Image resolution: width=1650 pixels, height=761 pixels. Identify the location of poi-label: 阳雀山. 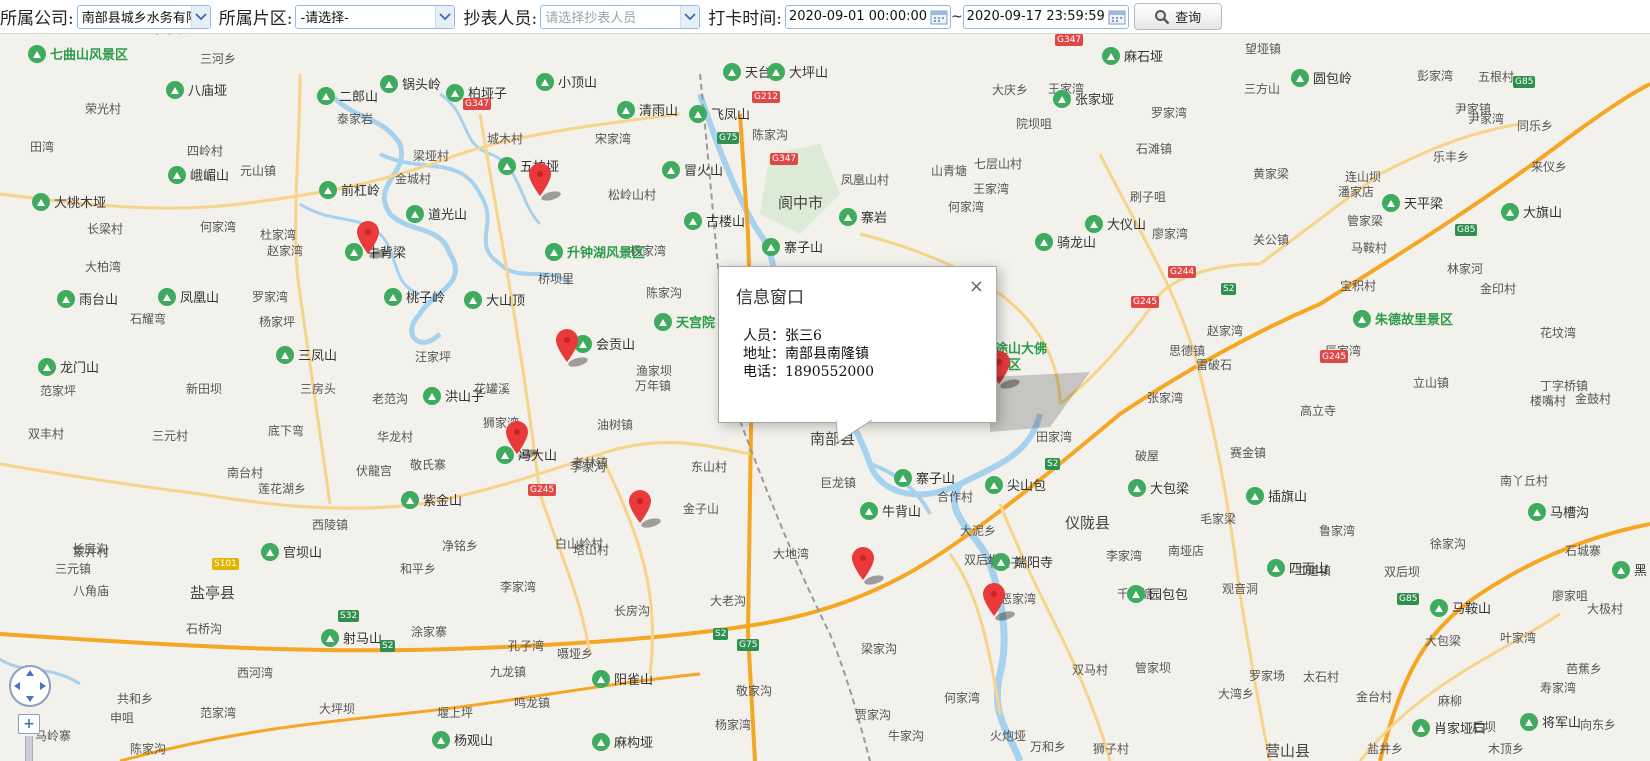
(622, 678).